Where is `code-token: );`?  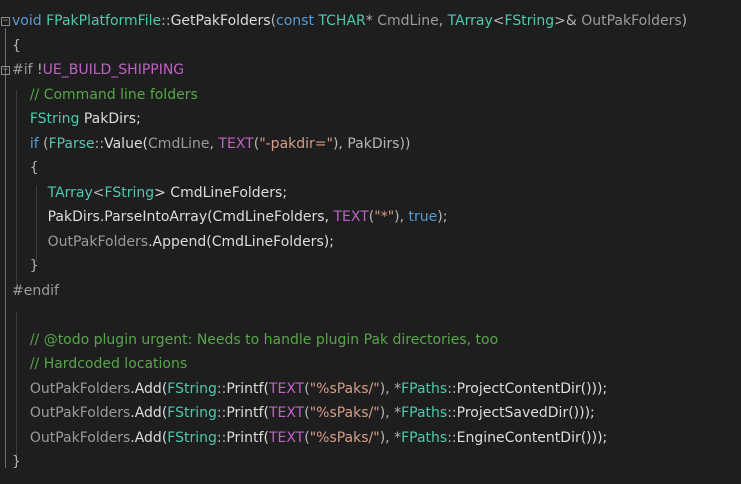
code-token: ); is located at coordinates (442, 217).